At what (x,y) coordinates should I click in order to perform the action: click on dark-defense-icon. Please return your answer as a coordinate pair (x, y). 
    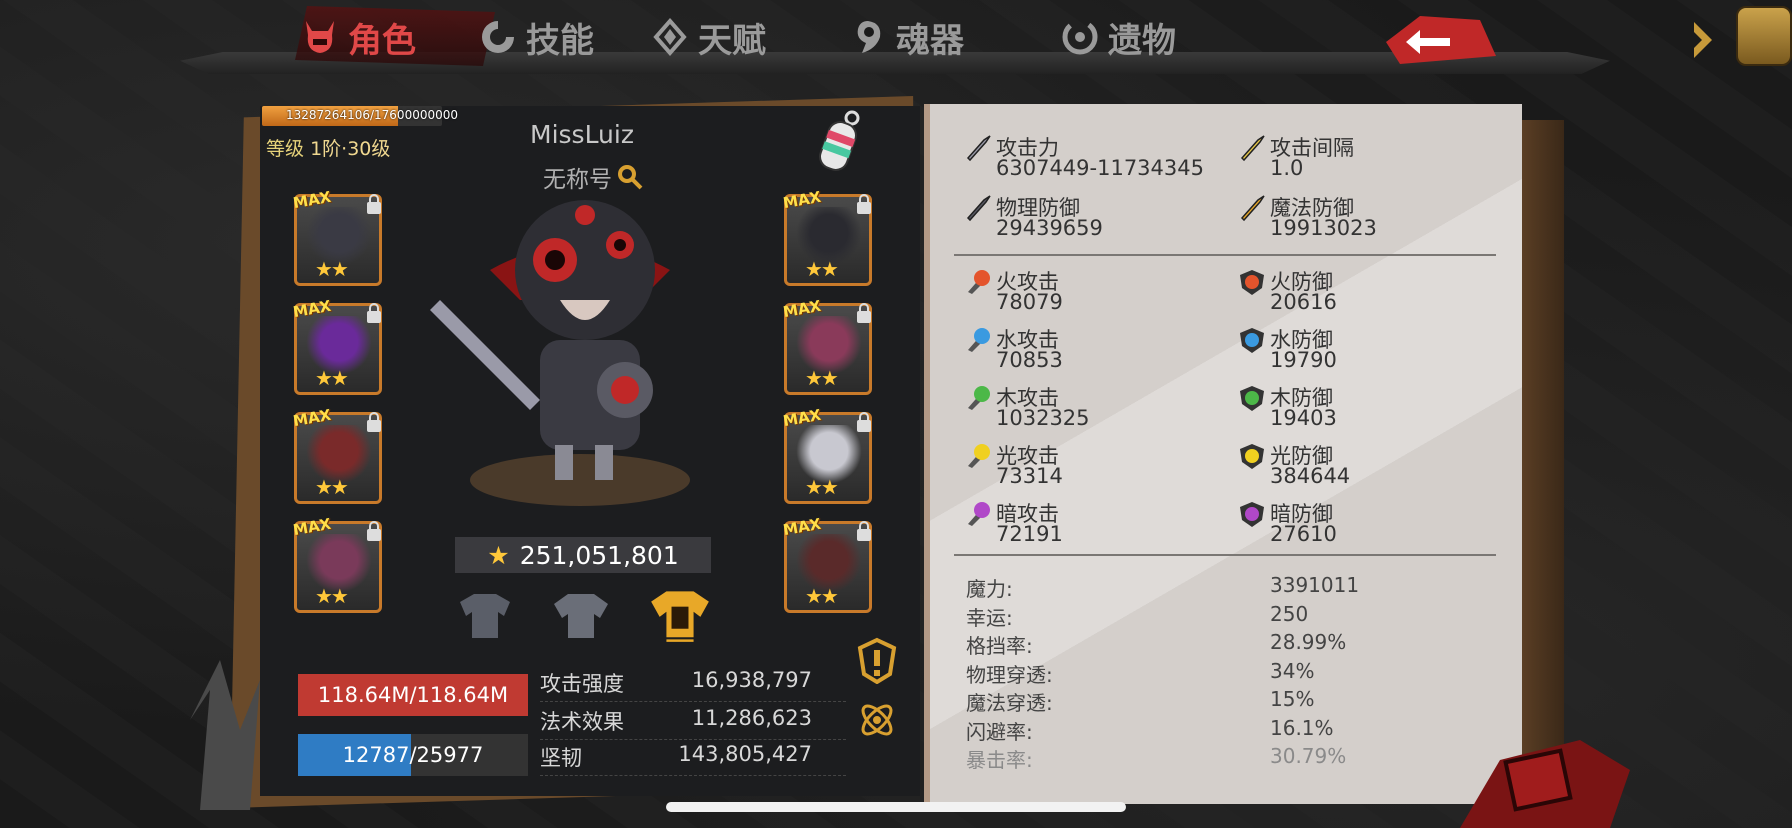
    Looking at the image, I should click on (1252, 514).